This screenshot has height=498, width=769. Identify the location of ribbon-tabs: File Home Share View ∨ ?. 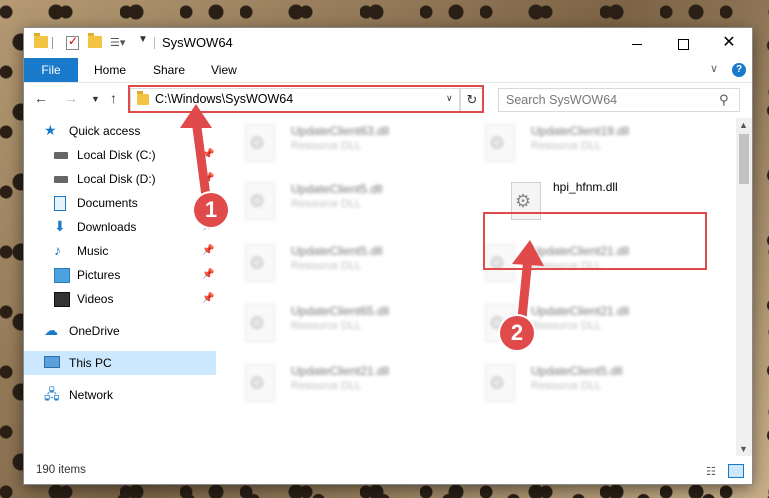
(388, 70).